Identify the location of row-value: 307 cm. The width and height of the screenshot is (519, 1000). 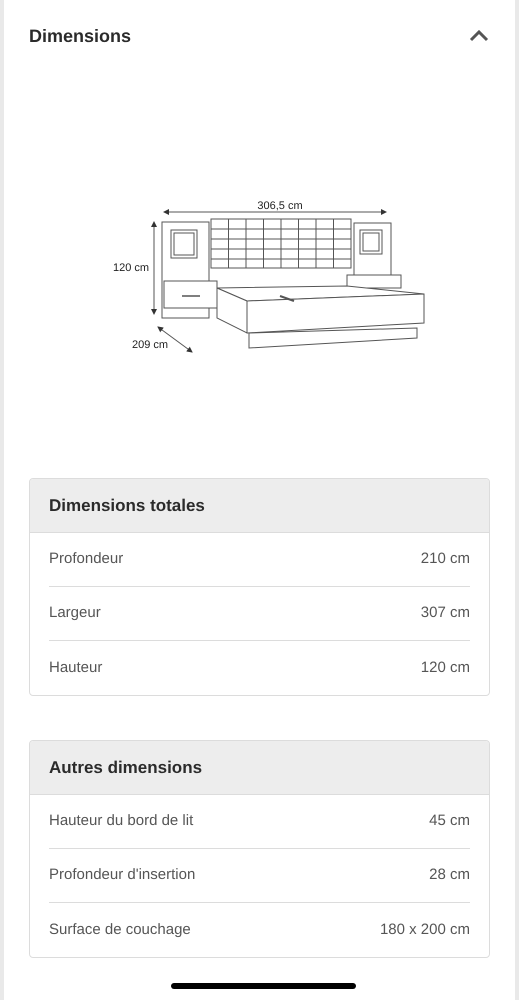
(445, 613).